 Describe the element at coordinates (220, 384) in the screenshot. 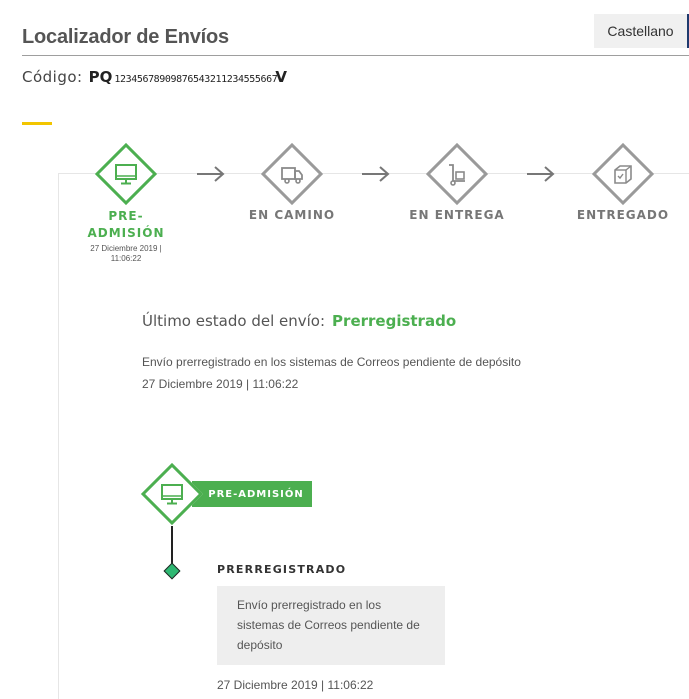

I see `latest-status-date: 27 Diciembre 2019 | 11:06:22` at that location.